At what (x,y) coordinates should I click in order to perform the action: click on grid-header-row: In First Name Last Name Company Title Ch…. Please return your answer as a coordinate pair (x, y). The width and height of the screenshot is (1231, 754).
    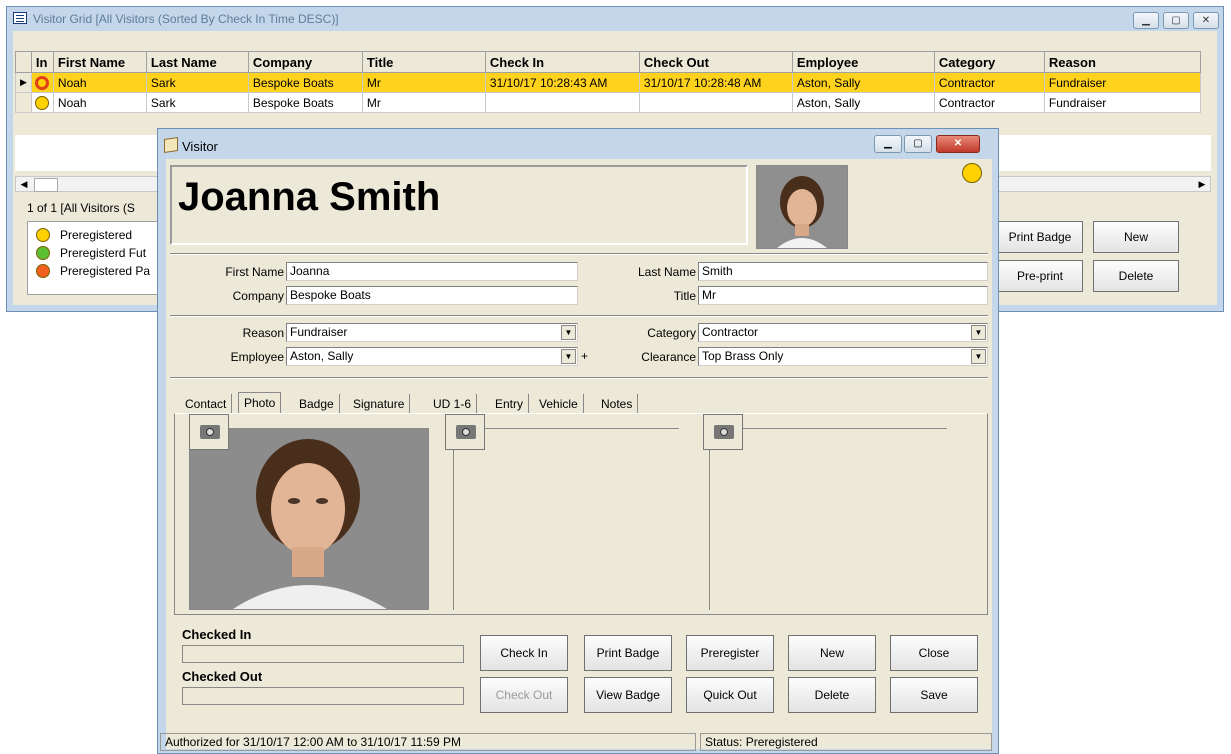
    Looking at the image, I should click on (608, 62).